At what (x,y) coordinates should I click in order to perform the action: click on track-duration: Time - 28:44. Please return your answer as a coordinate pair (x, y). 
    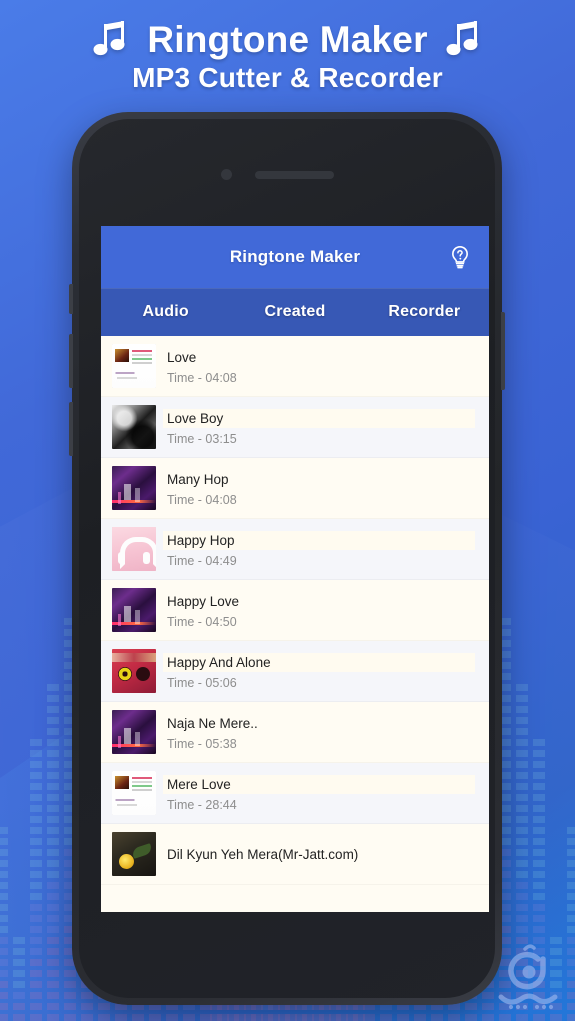
    Looking at the image, I should click on (202, 804).